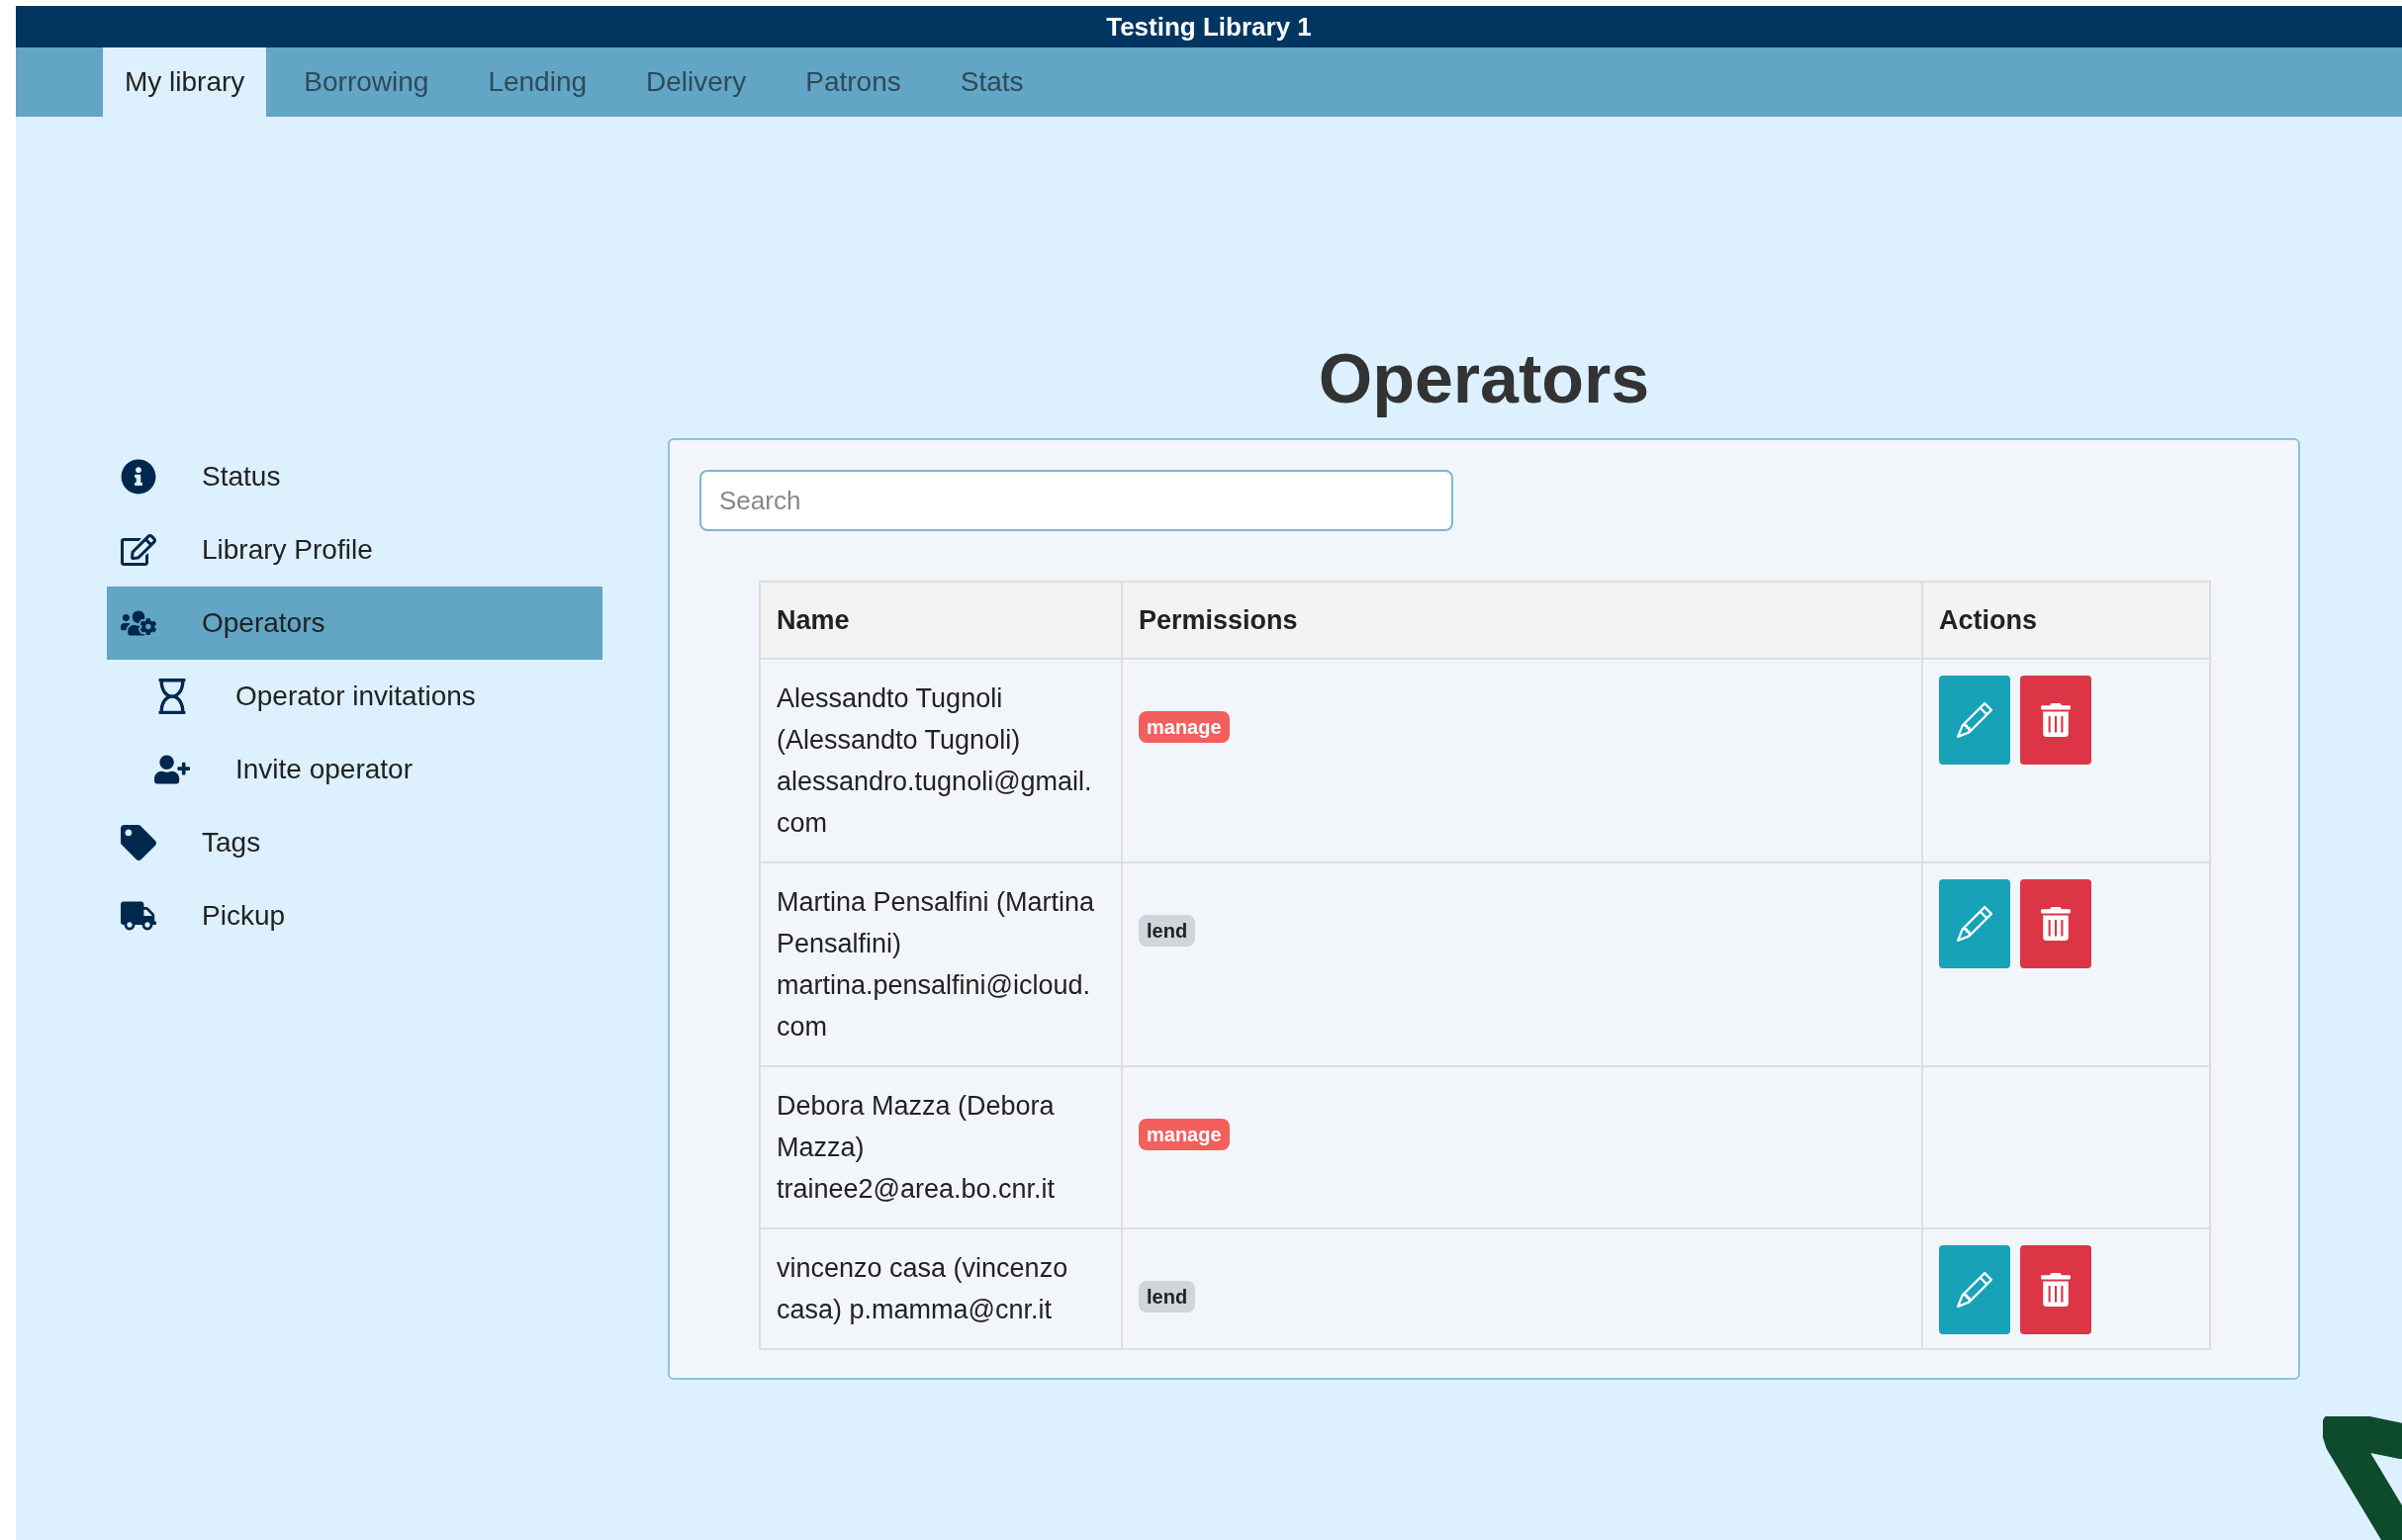 This screenshot has width=2402, height=1540. Describe the element at coordinates (354, 550) in the screenshot. I see `sidebar-item: Library Profile` at that location.